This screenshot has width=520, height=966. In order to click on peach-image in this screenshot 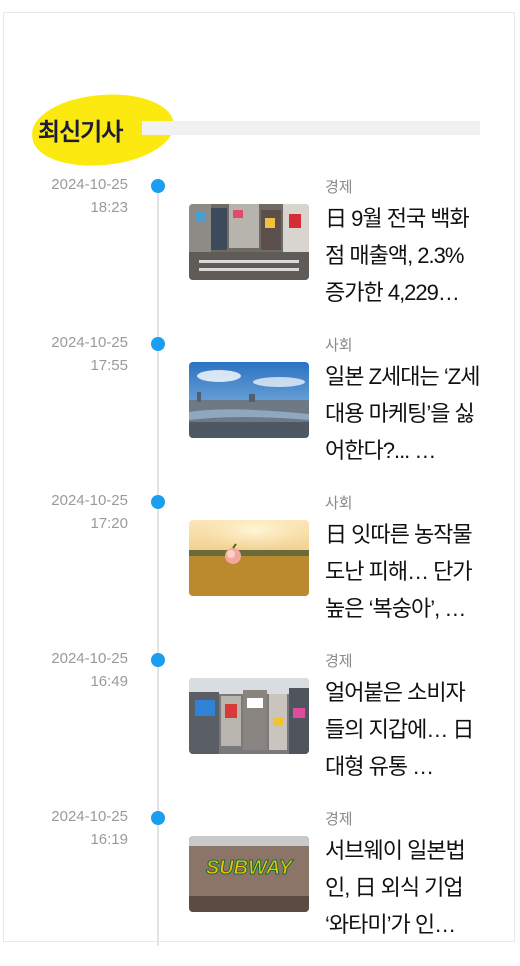, I will do `click(249, 558)`.